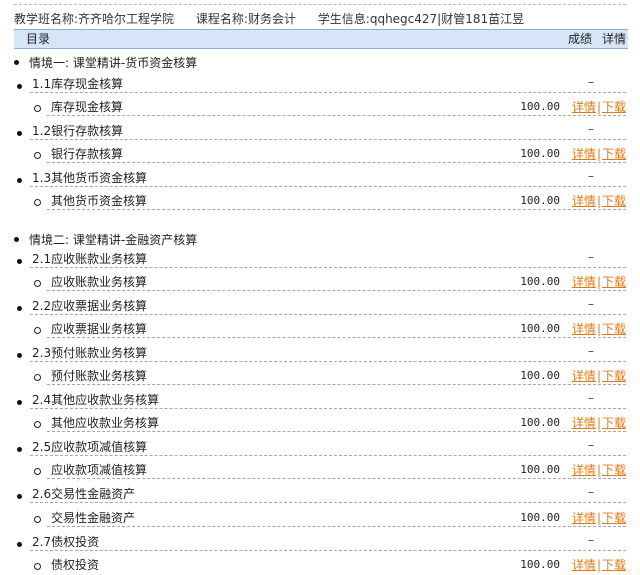 The width and height of the screenshot is (640, 575). What do you see at coordinates (90, 306) in the screenshot?
I see `chapter-label: 2.2应收票据业务核算` at bounding box center [90, 306].